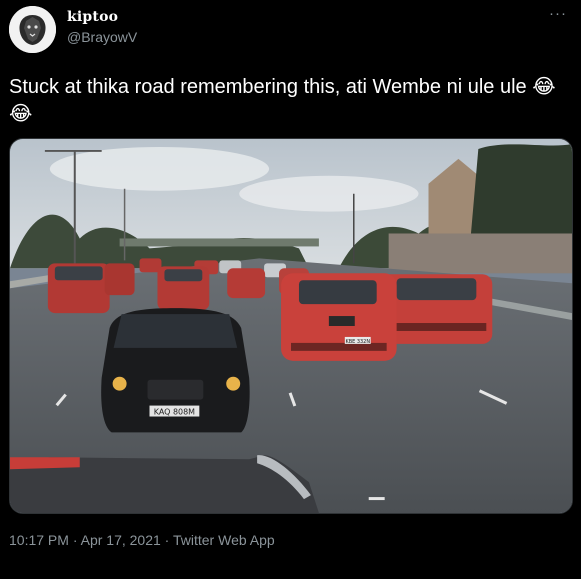 This screenshot has width=581, height=579. Describe the element at coordinates (121, 540) in the screenshot. I see `tweet-date: Apr 17, 2021` at that location.